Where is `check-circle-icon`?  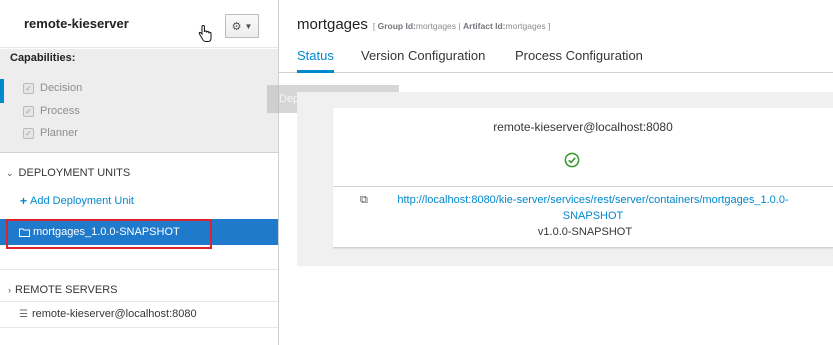
check-circle-icon is located at coordinates (572, 160).